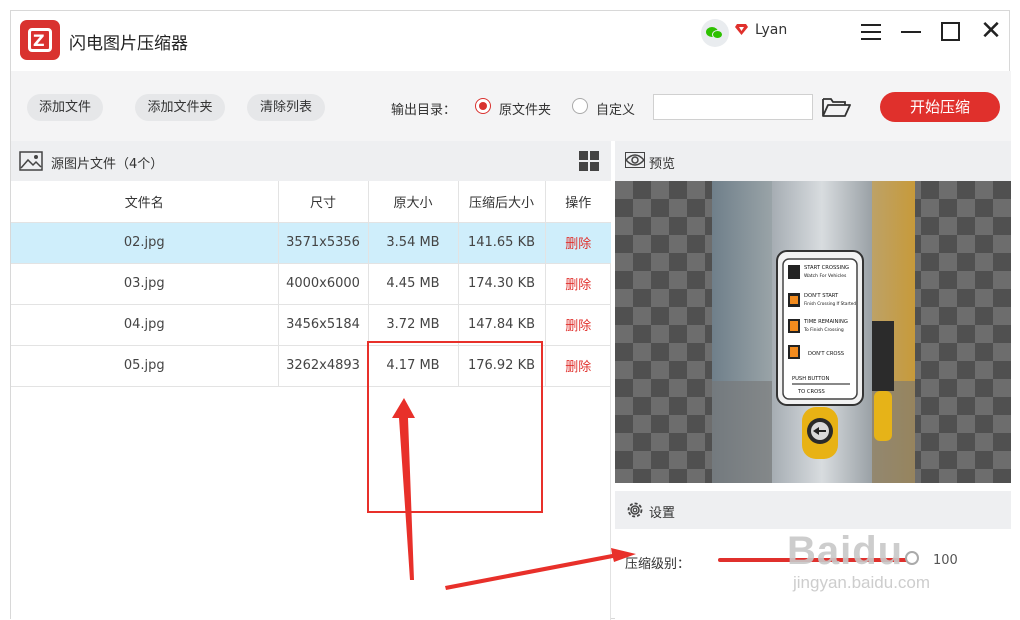 The width and height of the screenshot is (1020, 620). I want to click on start-compress-button: 开始压缩, so click(940, 107).